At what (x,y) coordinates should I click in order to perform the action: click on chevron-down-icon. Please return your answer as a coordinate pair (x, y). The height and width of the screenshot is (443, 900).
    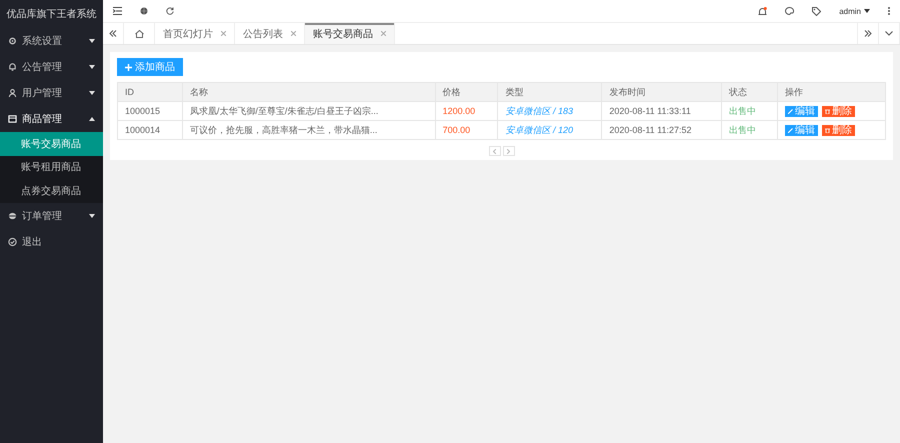
    Looking at the image, I should click on (889, 33).